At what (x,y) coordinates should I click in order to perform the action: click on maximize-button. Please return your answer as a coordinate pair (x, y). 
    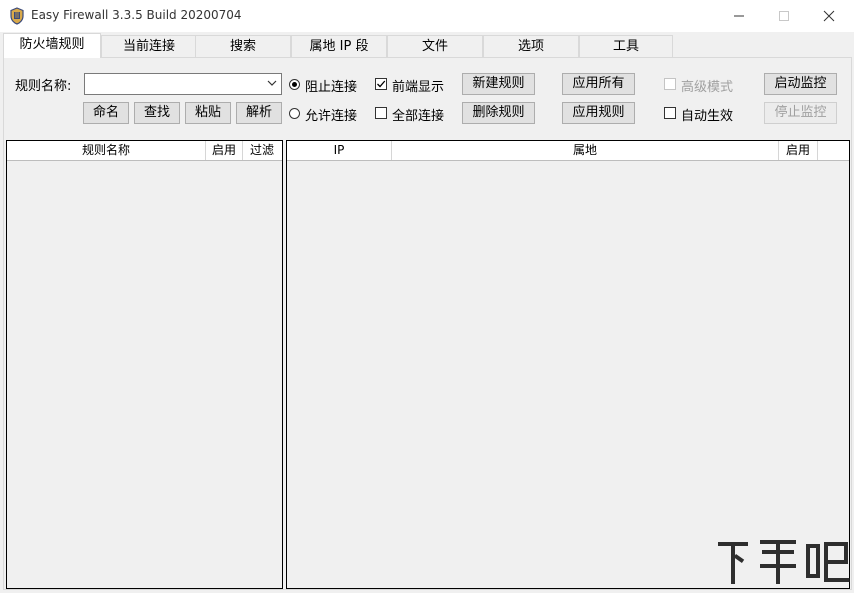
    Looking at the image, I should click on (784, 16).